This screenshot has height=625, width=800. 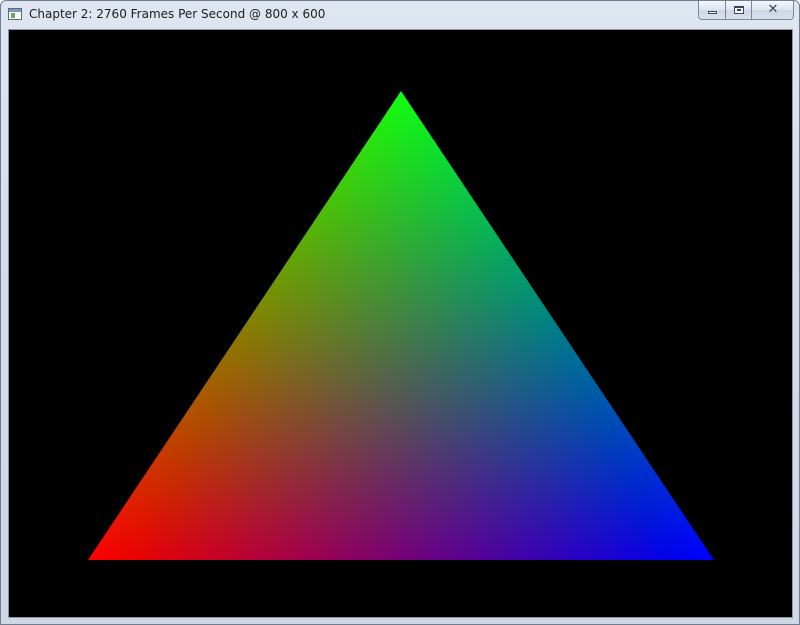 I want to click on minimize-icon, so click(x=712, y=12).